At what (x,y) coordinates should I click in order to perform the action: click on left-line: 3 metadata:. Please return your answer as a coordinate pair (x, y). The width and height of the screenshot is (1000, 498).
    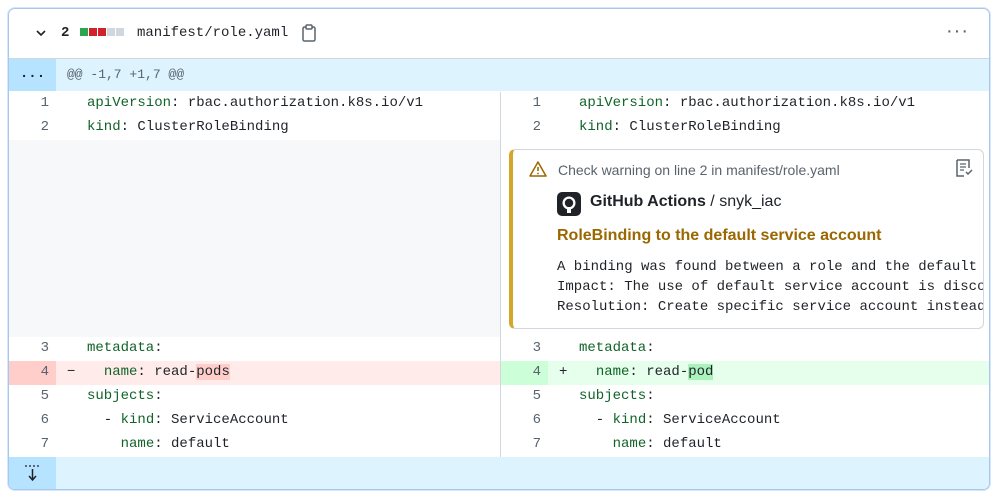
    Looking at the image, I should click on (254, 349).